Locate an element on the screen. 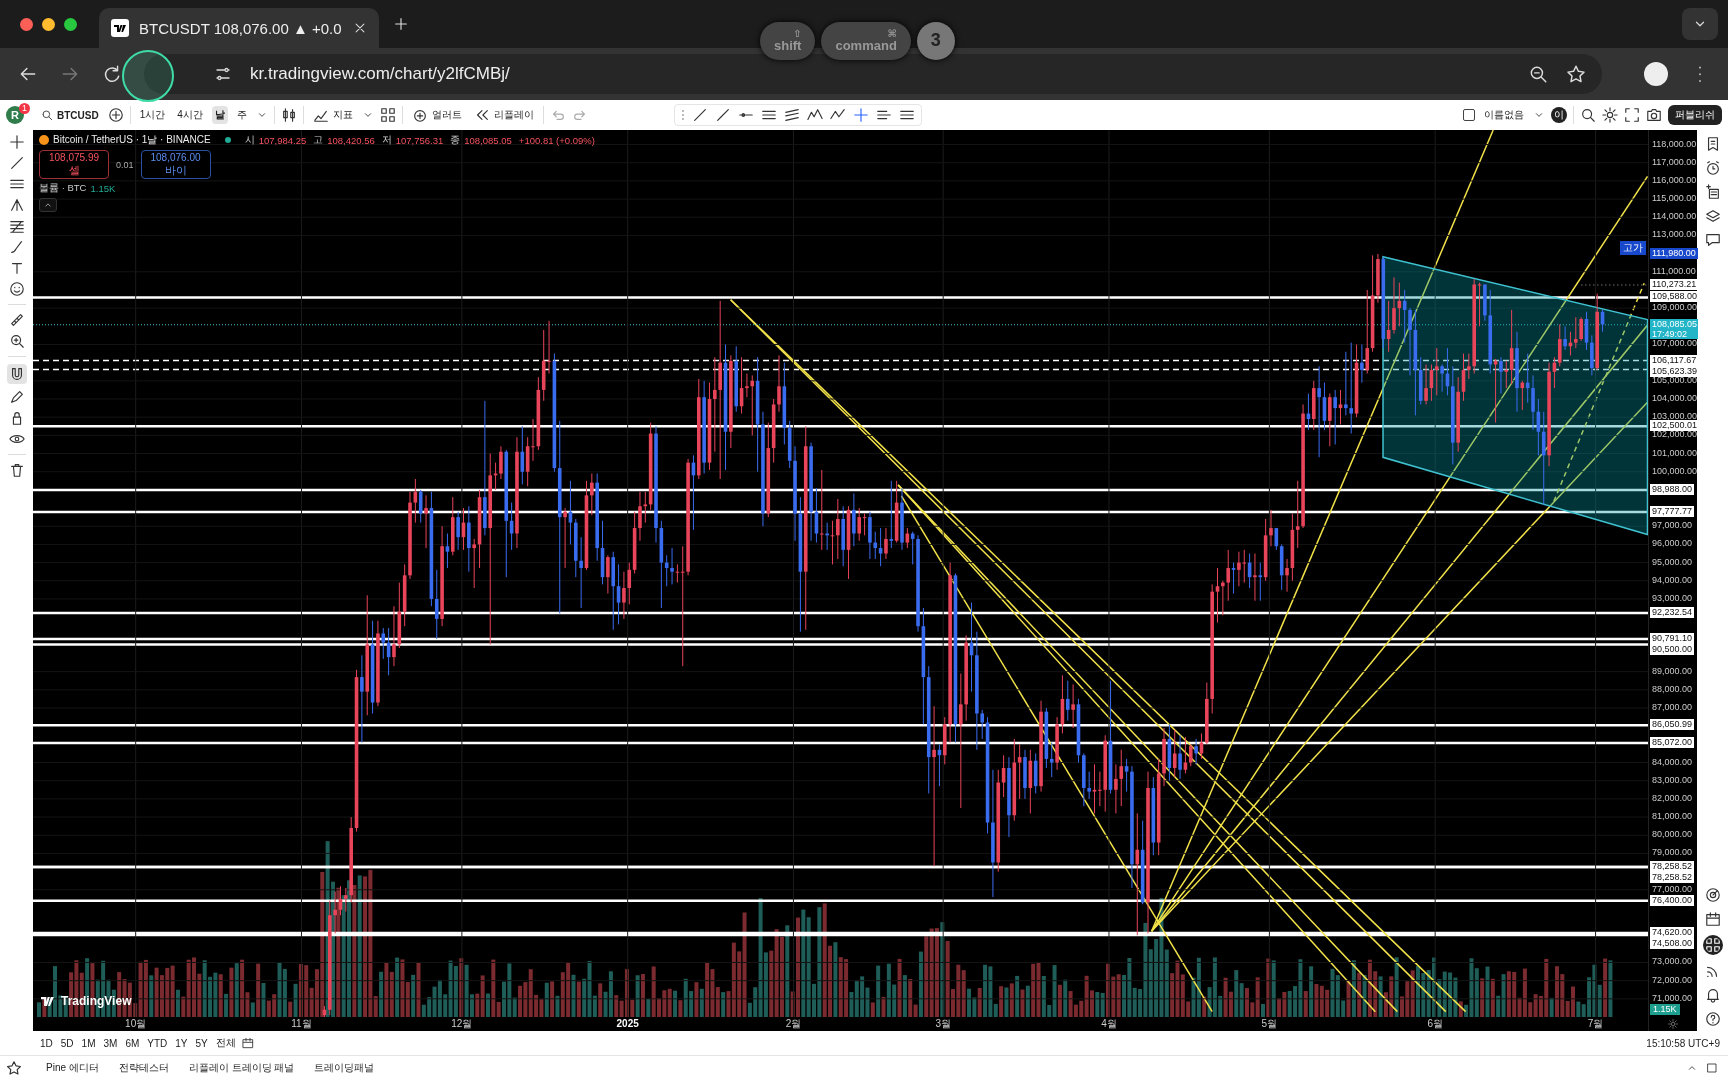  interval-button: 날 is located at coordinates (219, 115).